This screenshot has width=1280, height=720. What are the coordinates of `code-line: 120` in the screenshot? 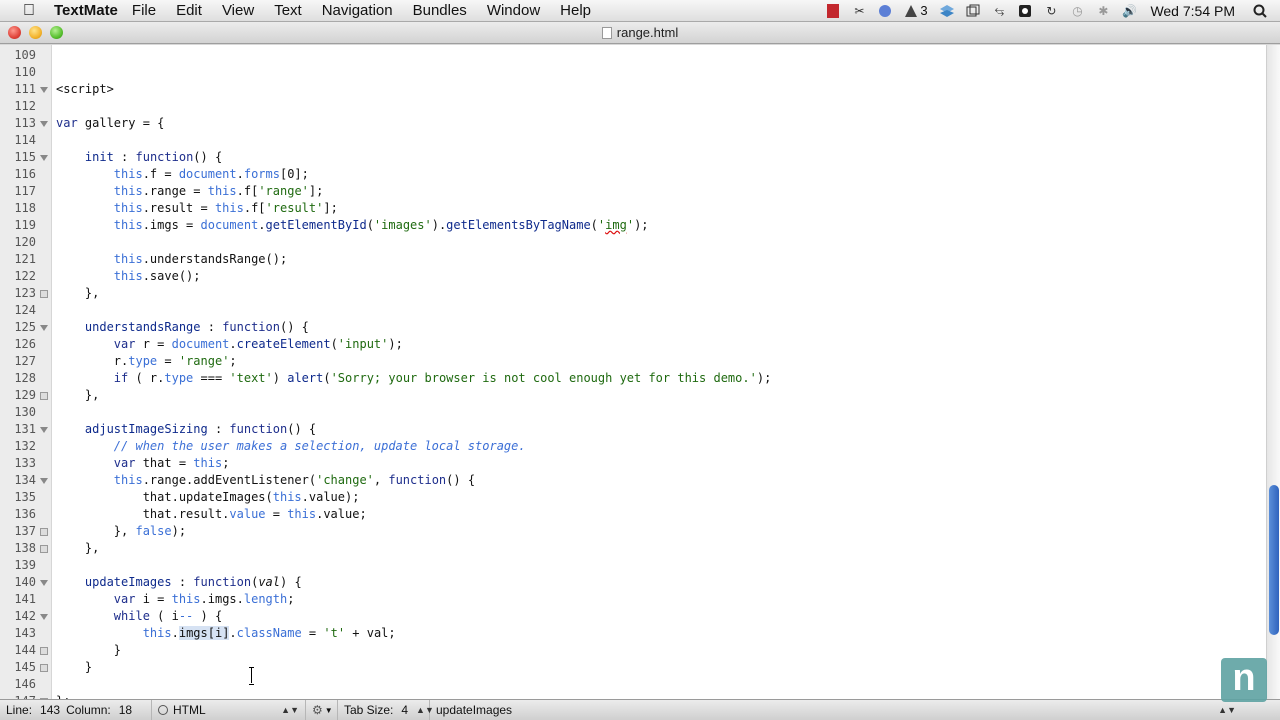 It's located at (633, 242).